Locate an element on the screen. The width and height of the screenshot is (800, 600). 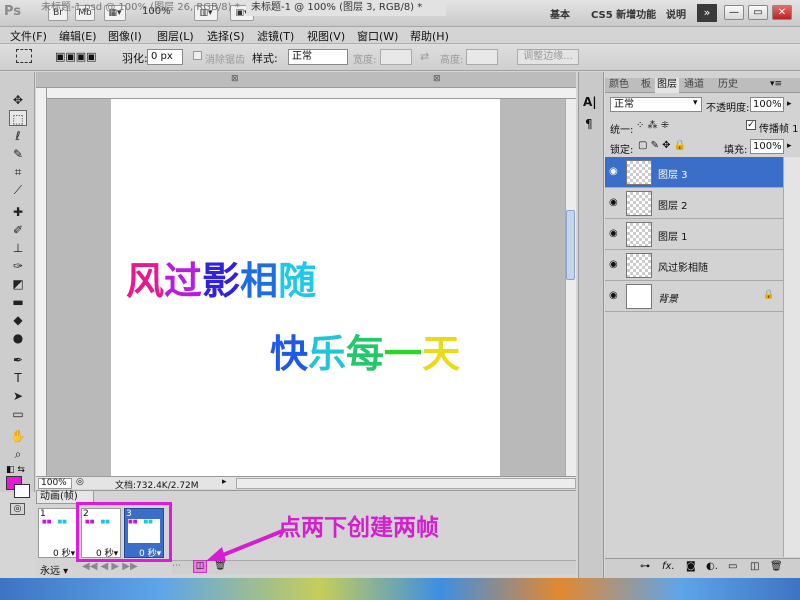
tab-history: 历史 is located at coordinates (728, 85).